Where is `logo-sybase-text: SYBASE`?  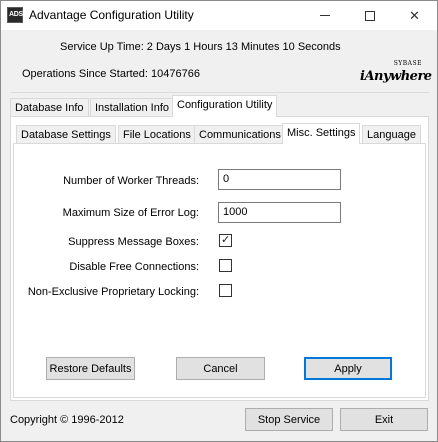
logo-sybase-text: SYBASE is located at coordinates (407, 63).